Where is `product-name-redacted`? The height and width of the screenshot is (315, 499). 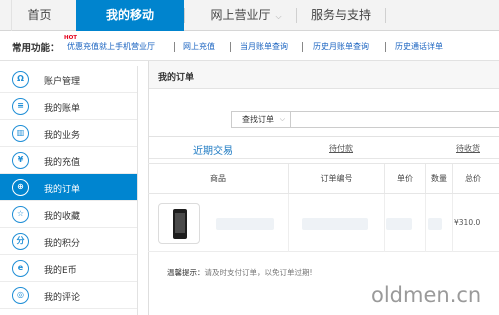
product-name-redacted is located at coordinates (245, 224).